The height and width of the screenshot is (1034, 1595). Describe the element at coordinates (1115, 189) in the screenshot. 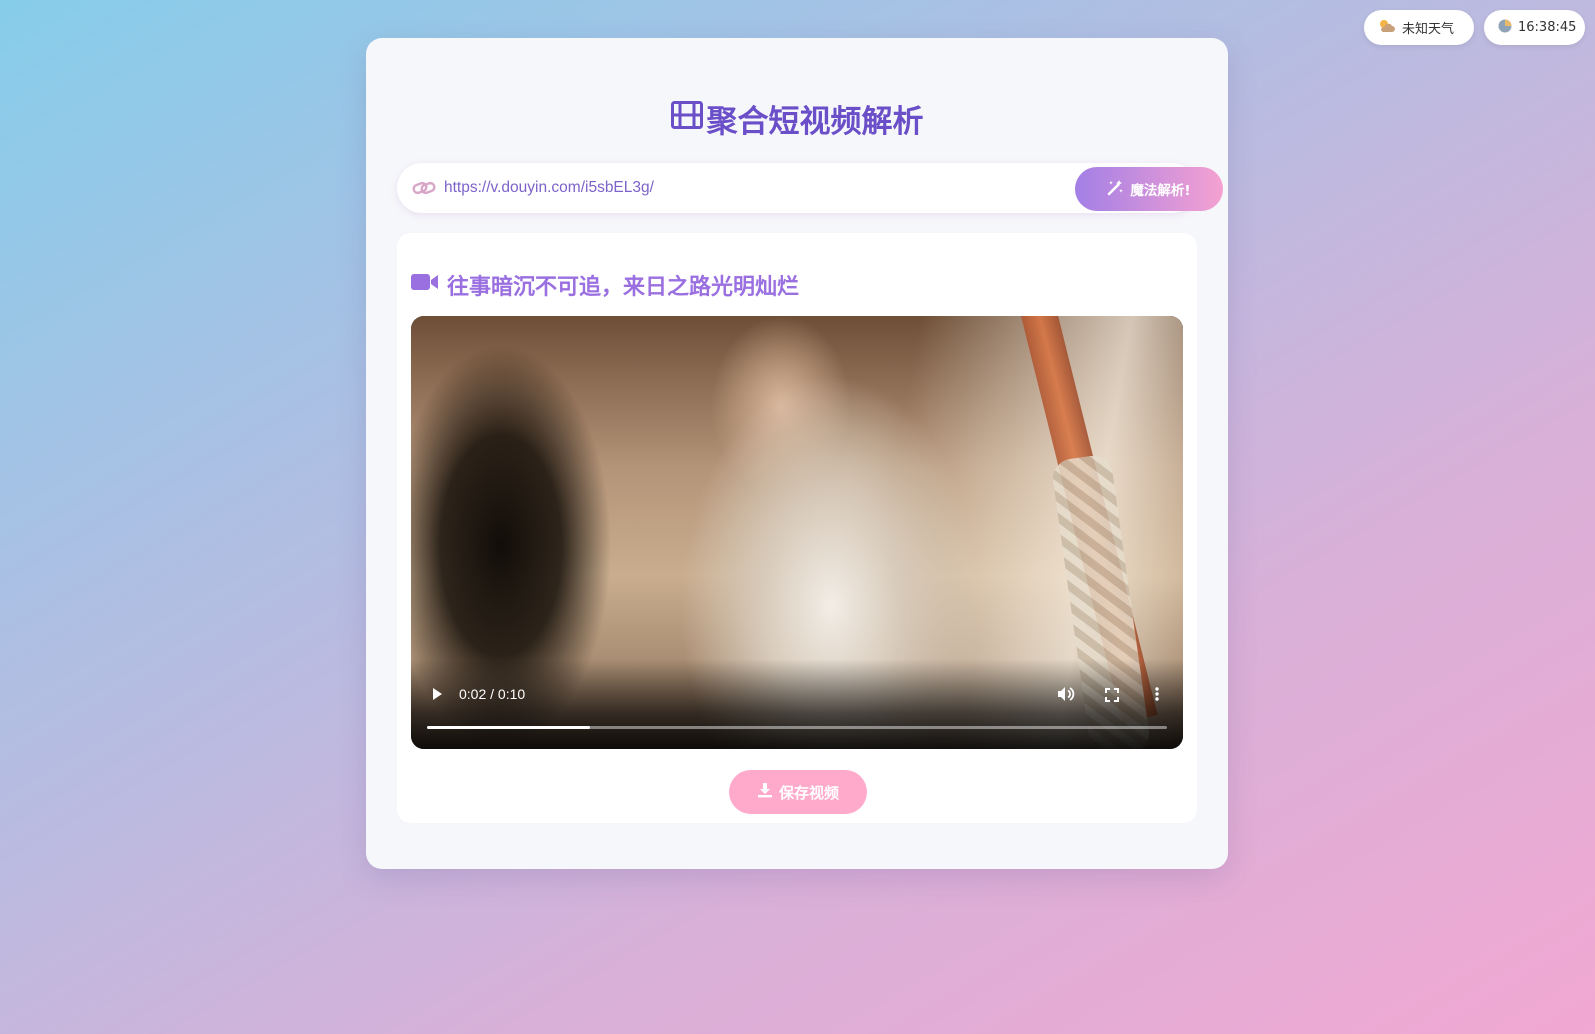

I see `magic-wand-icon` at that location.